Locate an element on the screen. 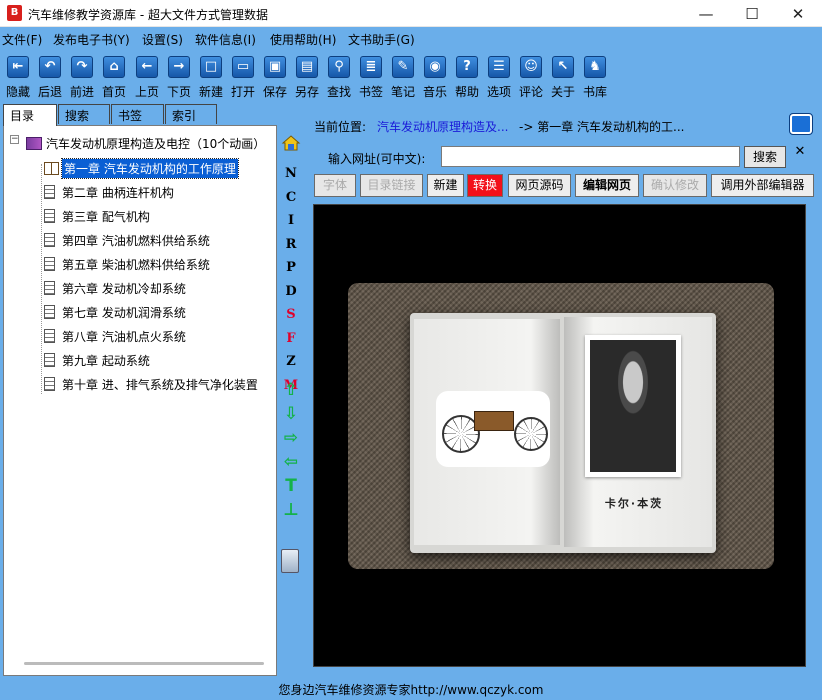  top-icon: T is located at coordinates (291, 486).